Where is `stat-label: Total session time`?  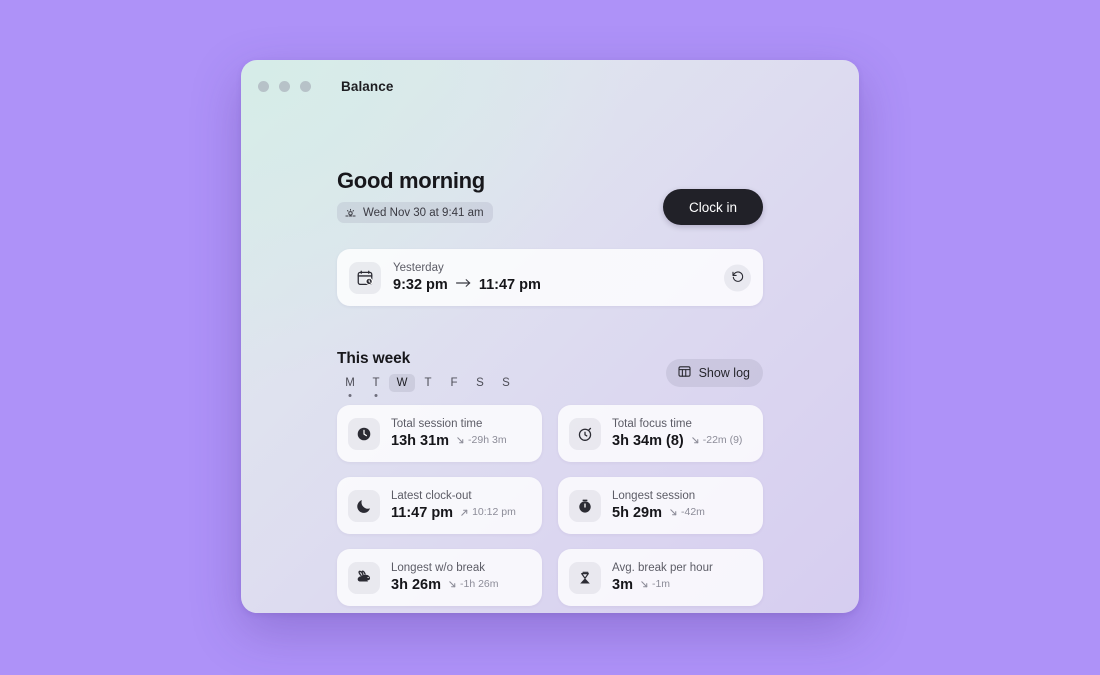
stat-label: Total session time is located at coordinates (437, 423).